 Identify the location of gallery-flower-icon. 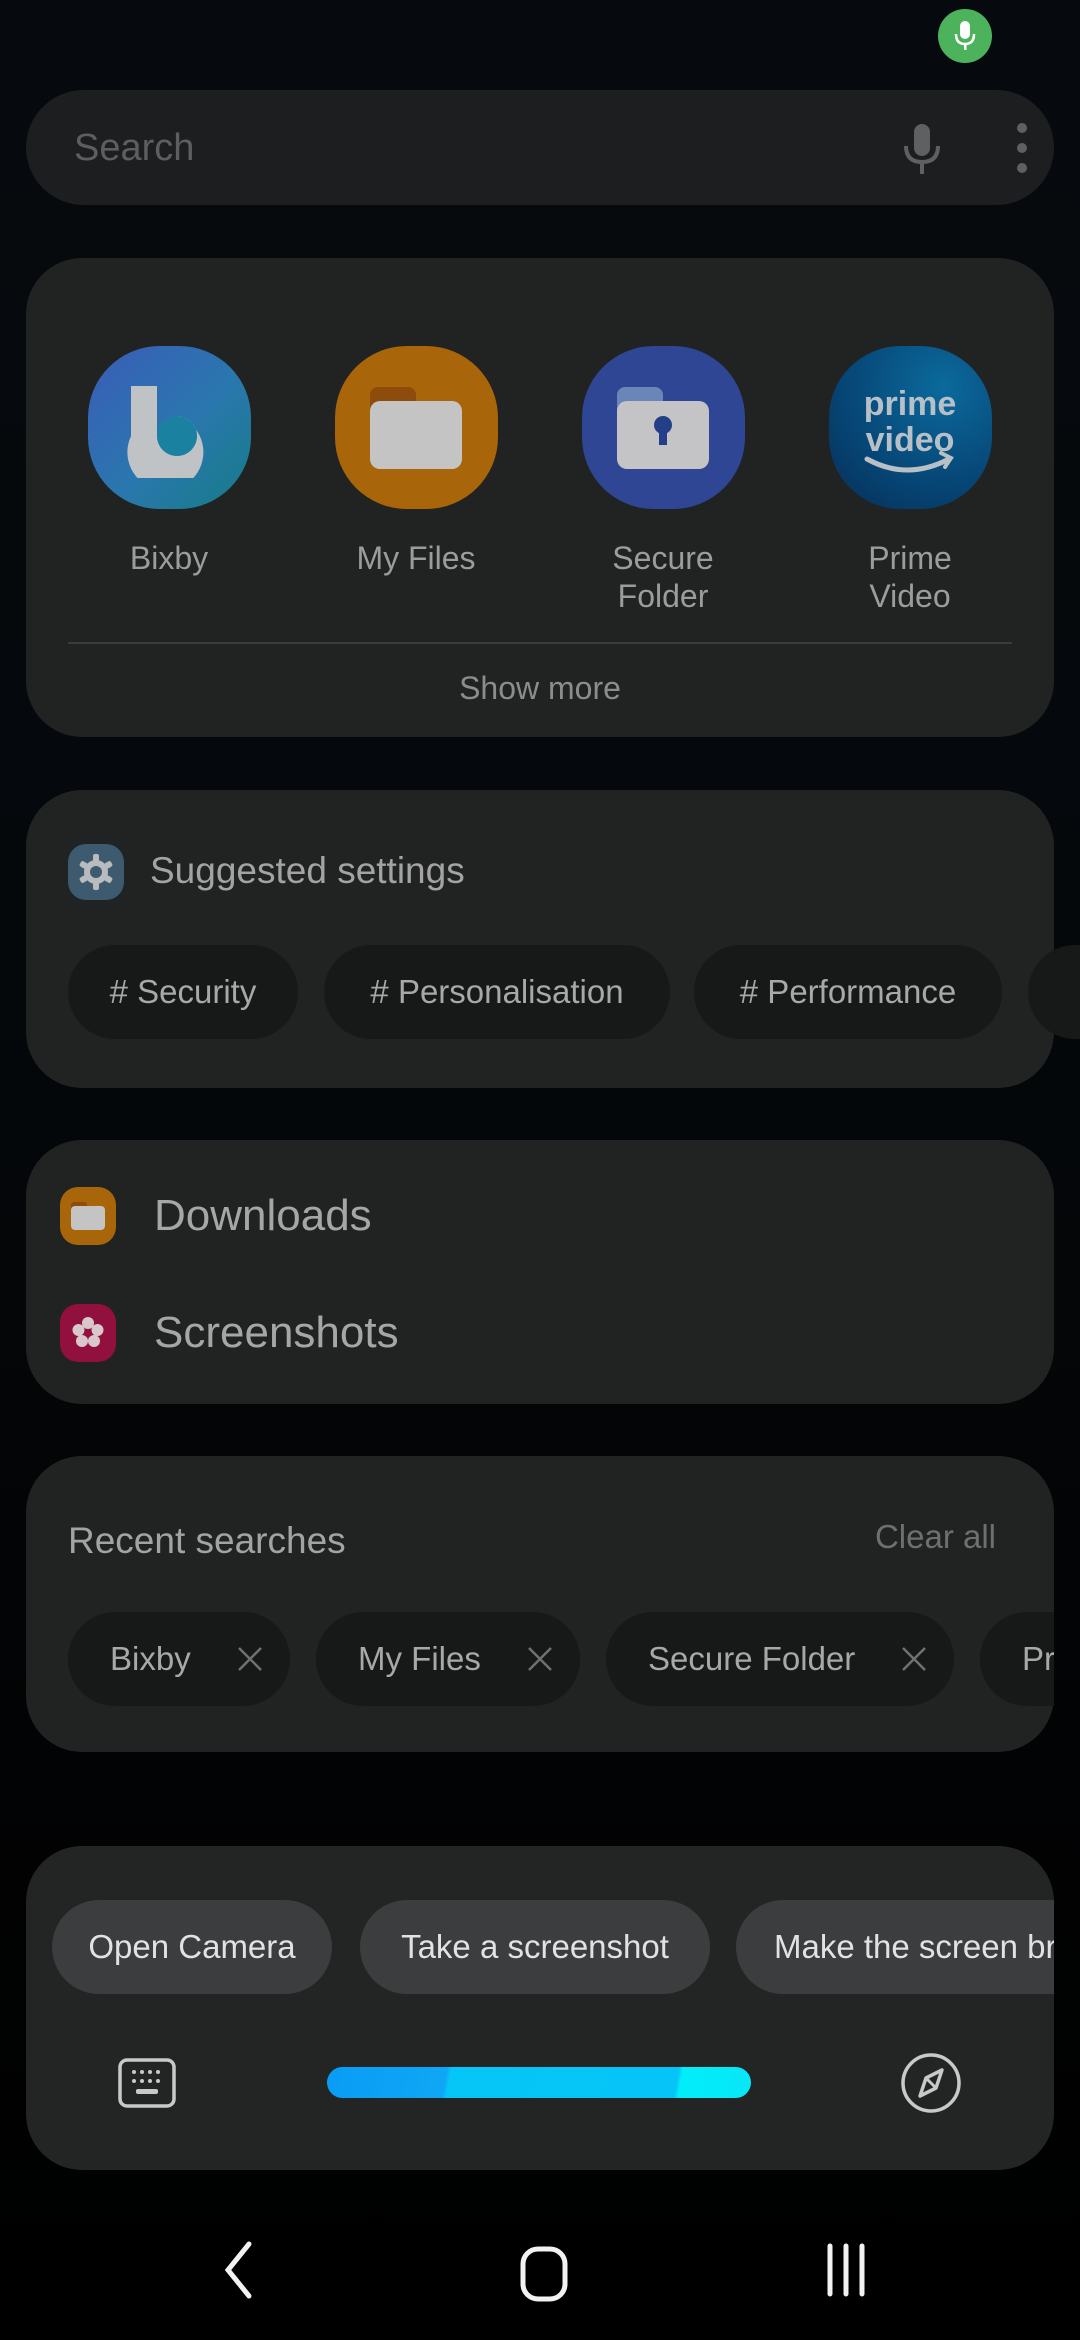
(88, 1333).